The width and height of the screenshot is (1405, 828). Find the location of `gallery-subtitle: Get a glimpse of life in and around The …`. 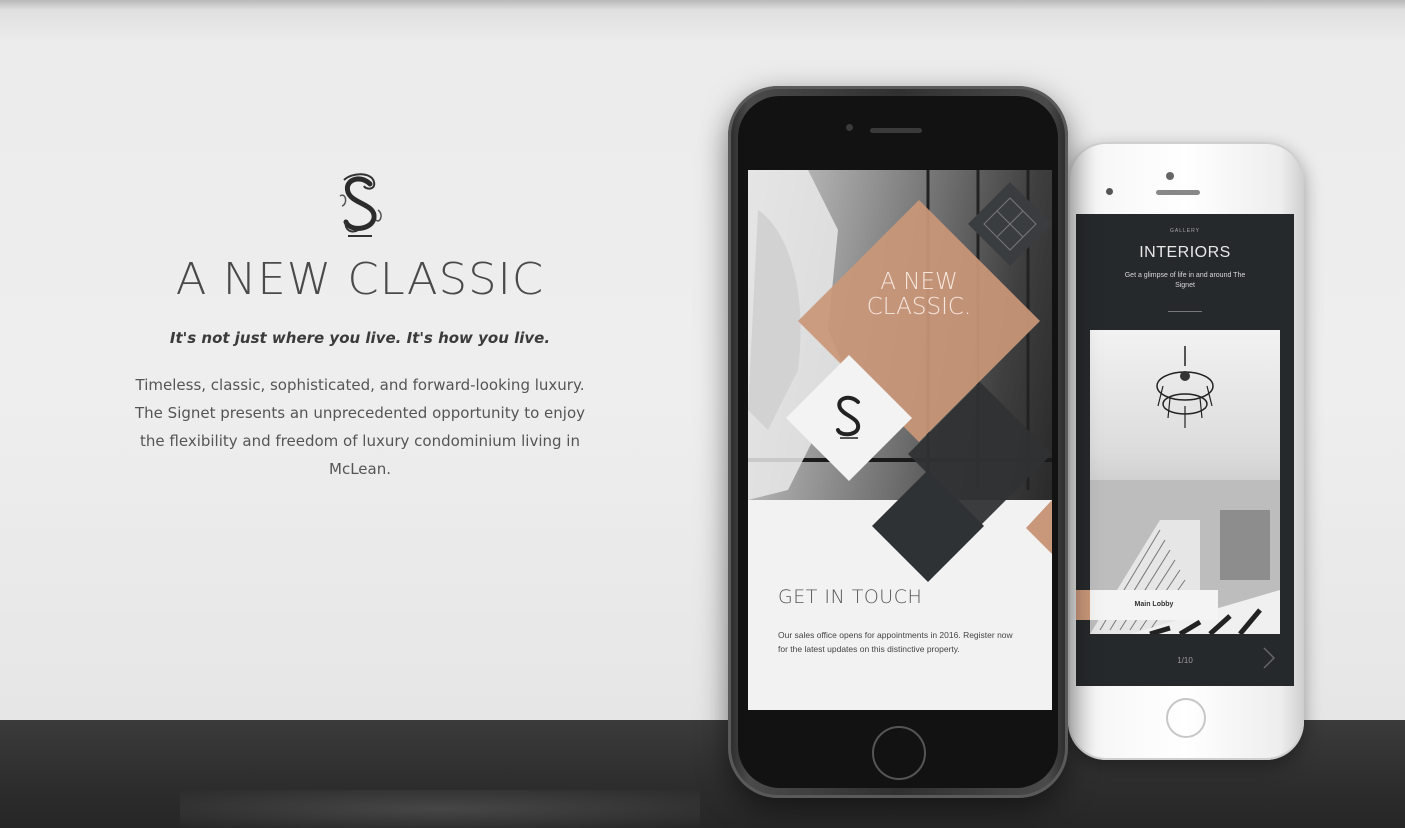

gallery-subtitle: Get a glimpse of life in and around The … is located at coordinates (1185, 280).